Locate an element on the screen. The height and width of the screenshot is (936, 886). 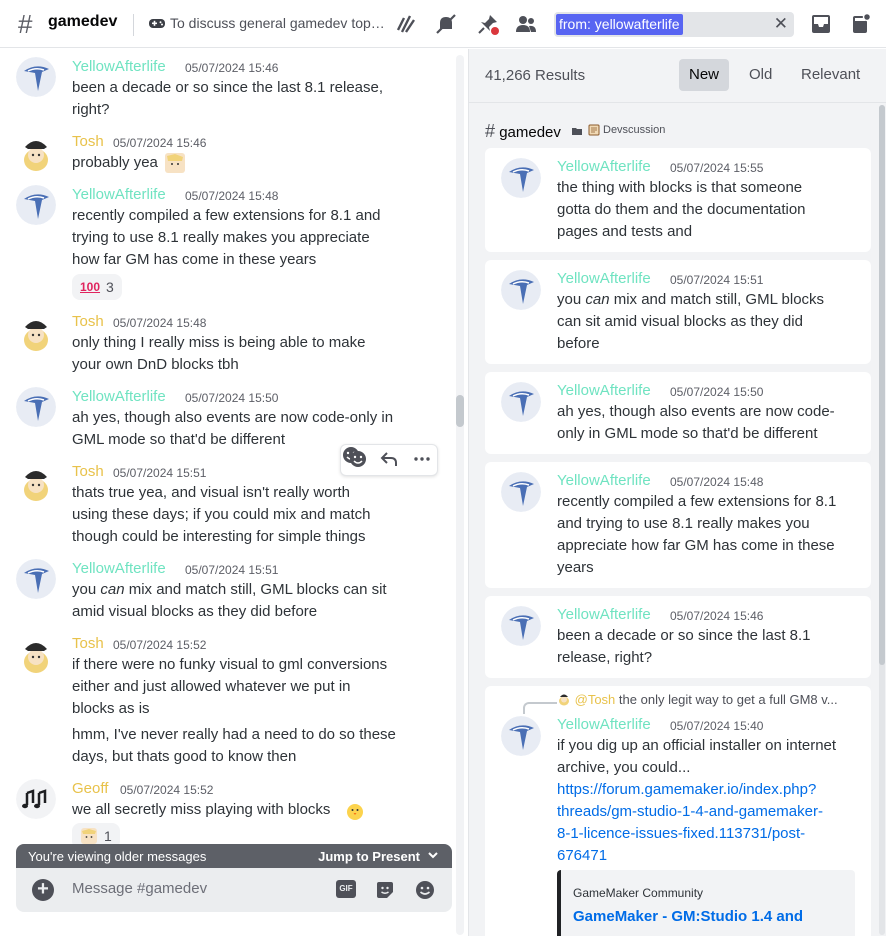
jump-to-present-button: Jump to Present is located at coordinates (369, 856).